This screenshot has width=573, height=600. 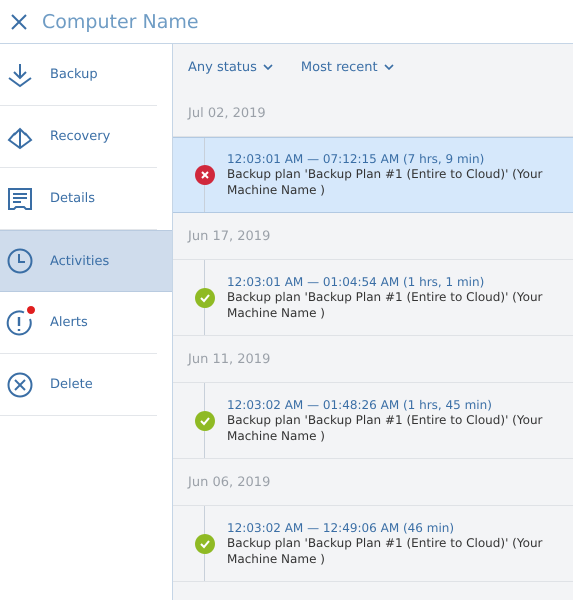 I want to click on sidebar-item: Activities, so click(x=86, y=261).